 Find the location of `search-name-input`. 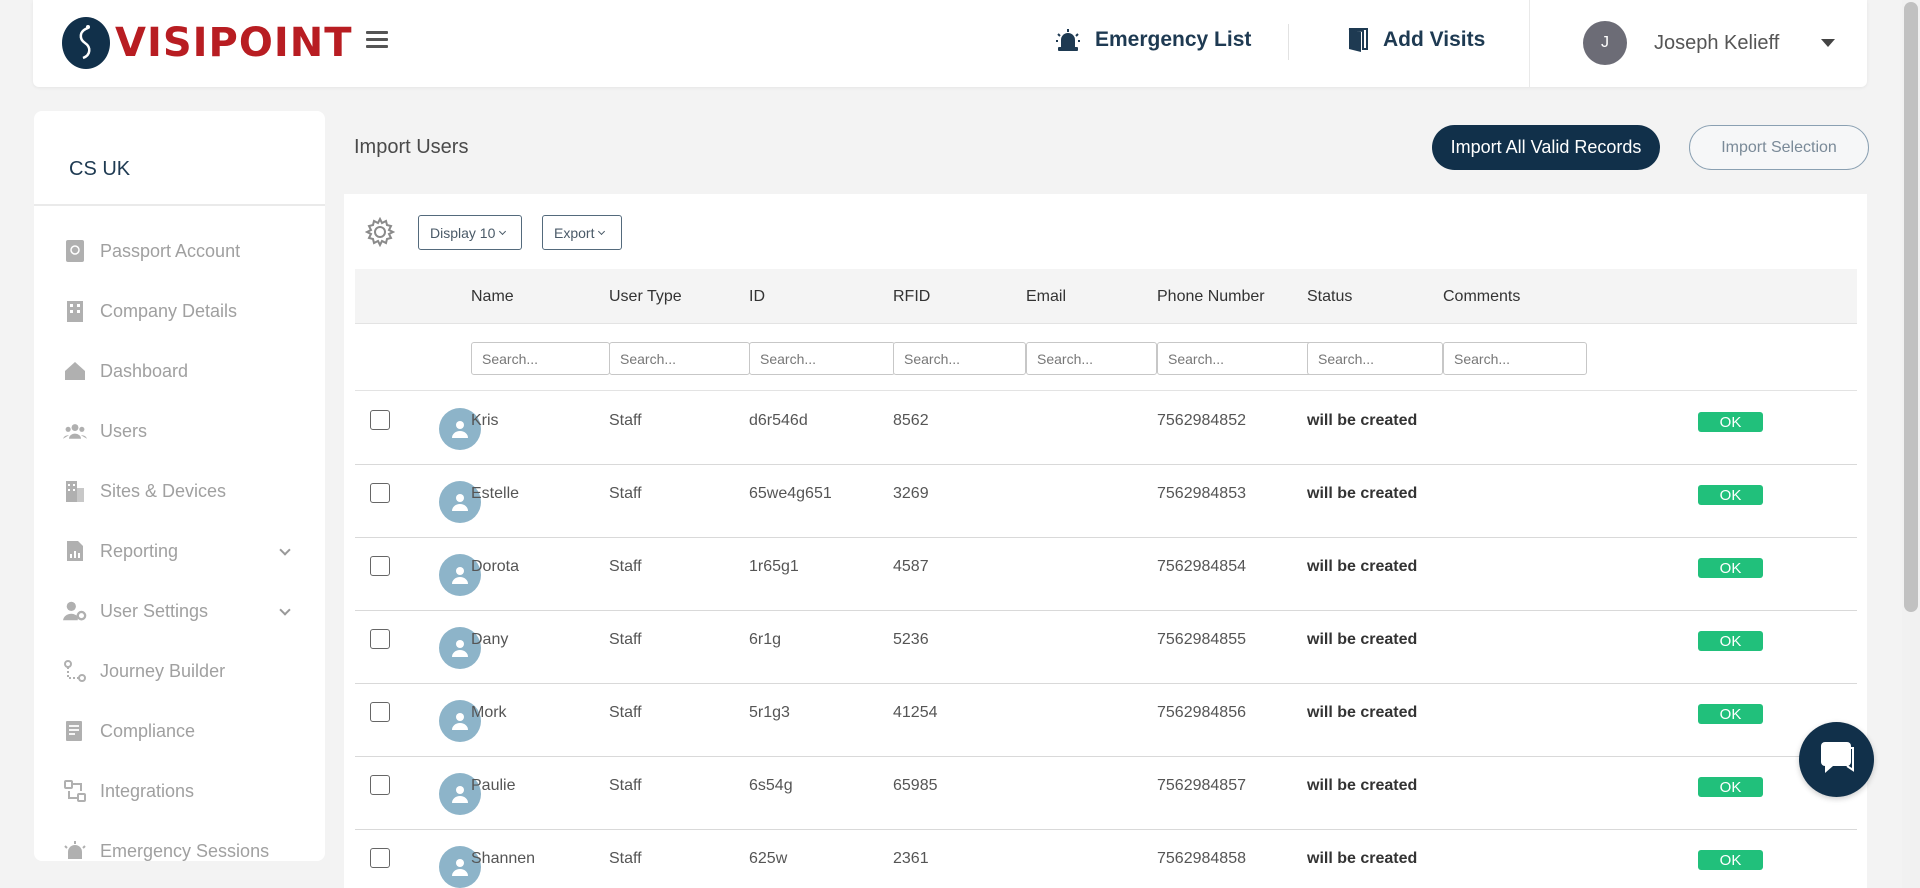

search-name-input is located at coordinates (540, 358).